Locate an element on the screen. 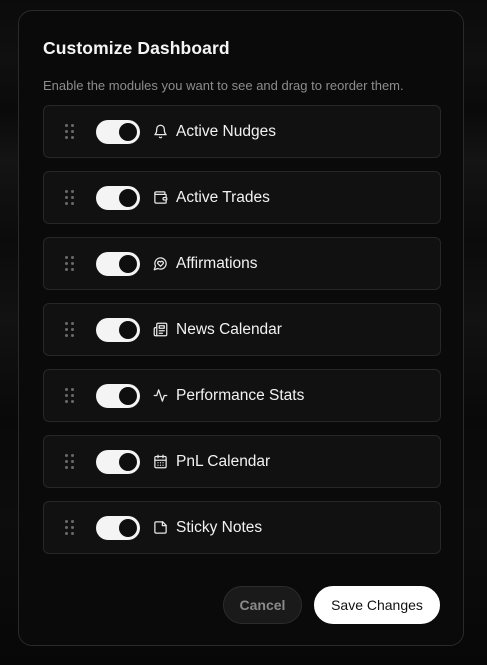  calendar-icon is located at coordinates (160, 461).